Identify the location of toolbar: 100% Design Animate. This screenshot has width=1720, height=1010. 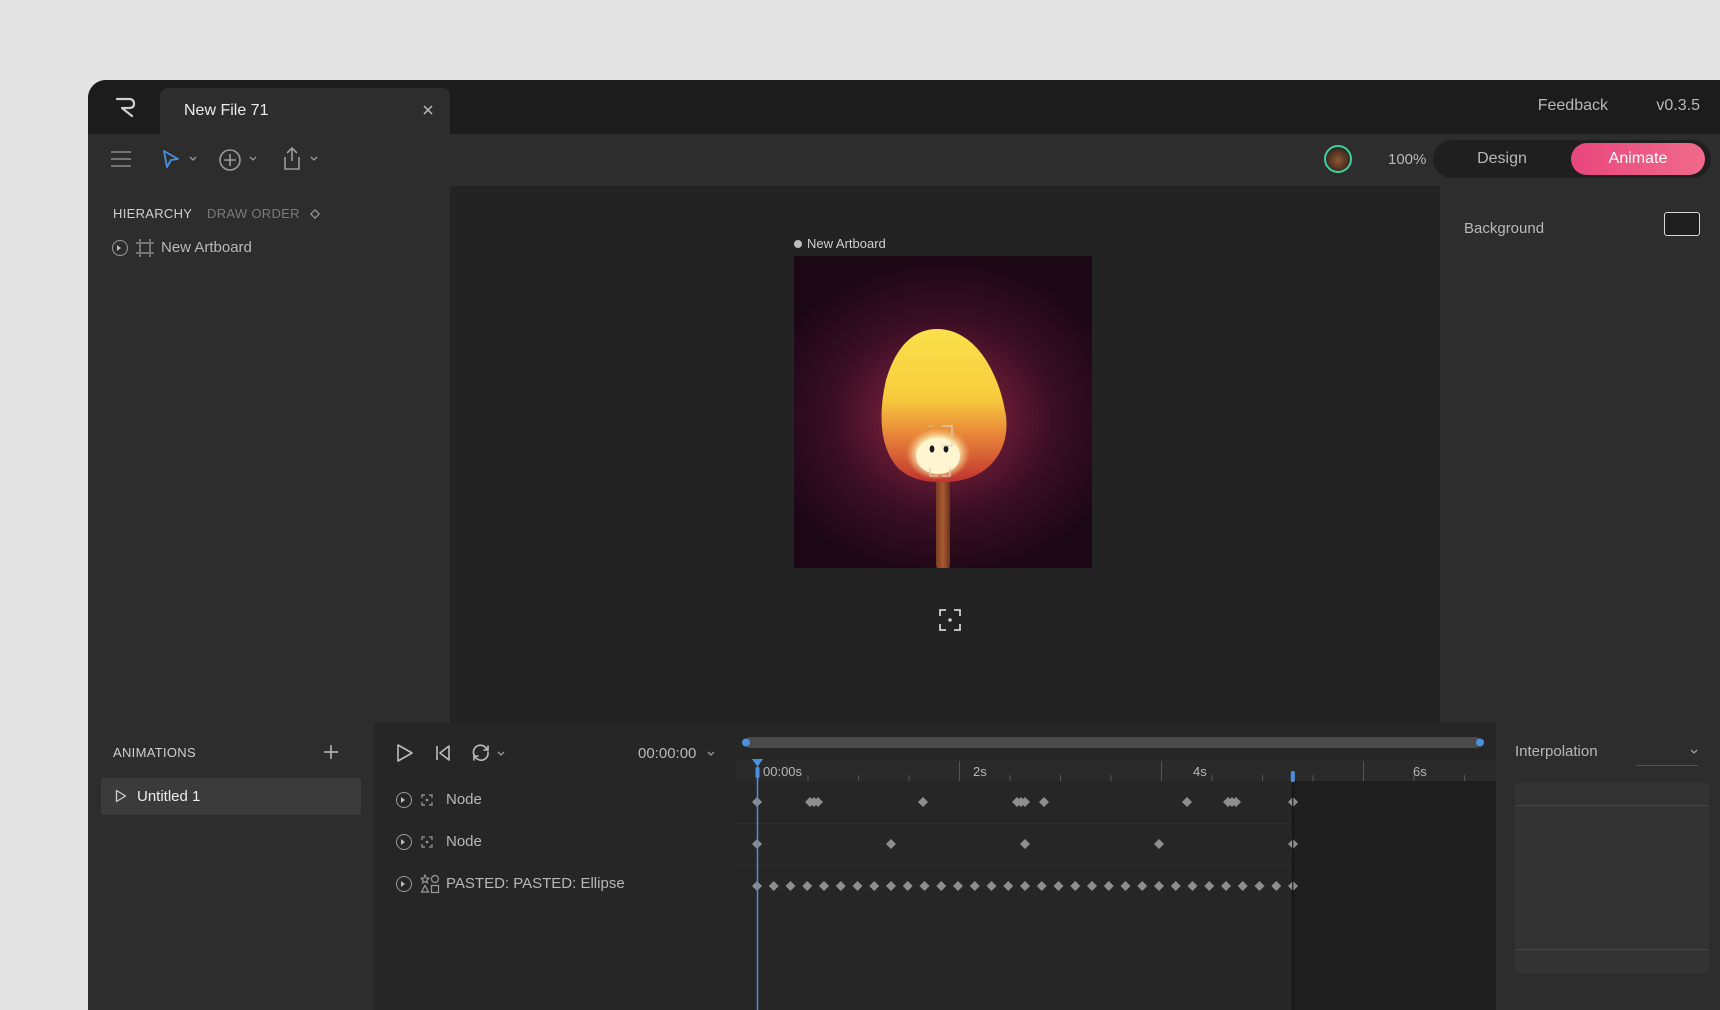
(904, 160).